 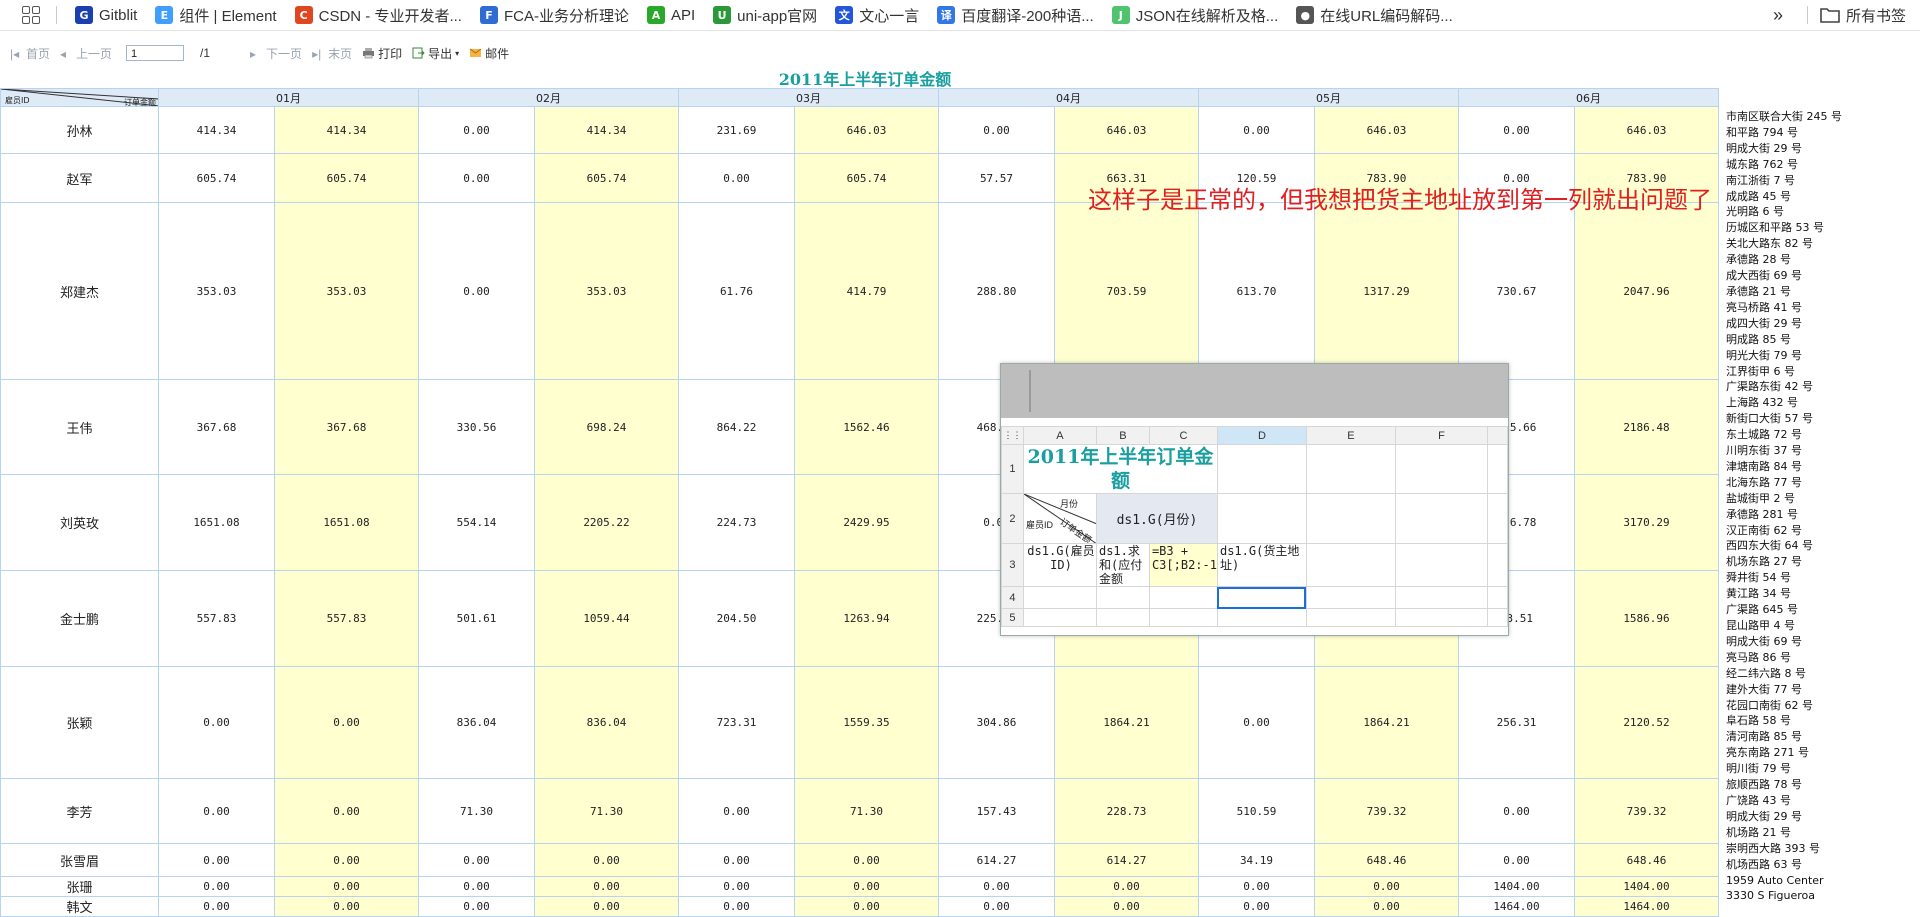 What do you see at coordinates (1350, 435) in the screenshot?
I see `col-header-e: E` at bounding box center [1350, 435].